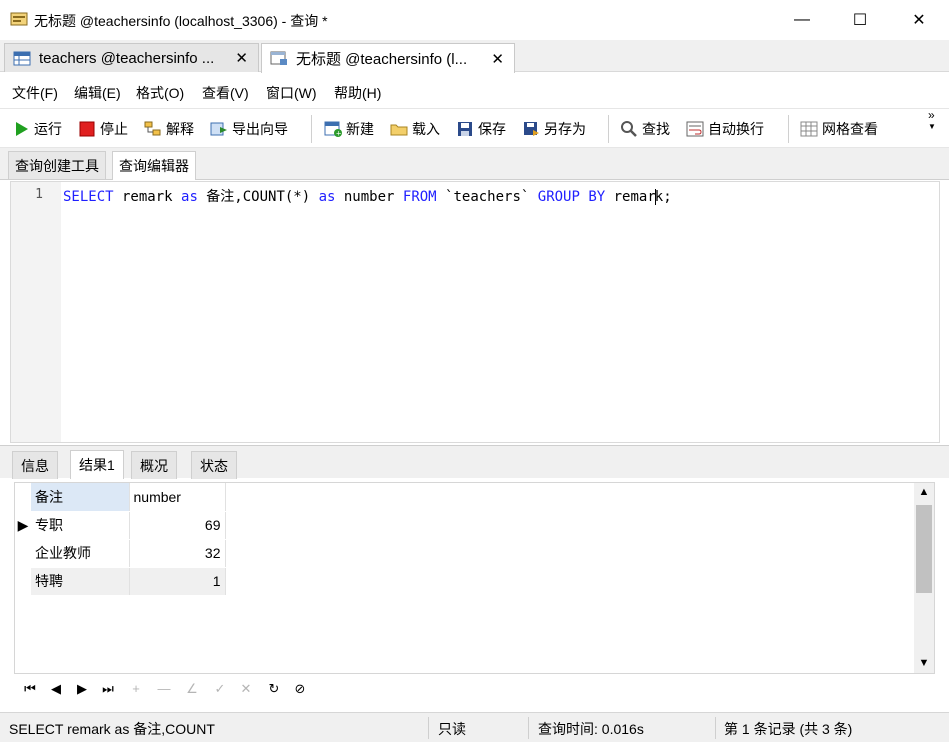  Describe the element at coordinates (291, 93) in the screenshot. I see `menu-window: 窗口(W)` at that location.